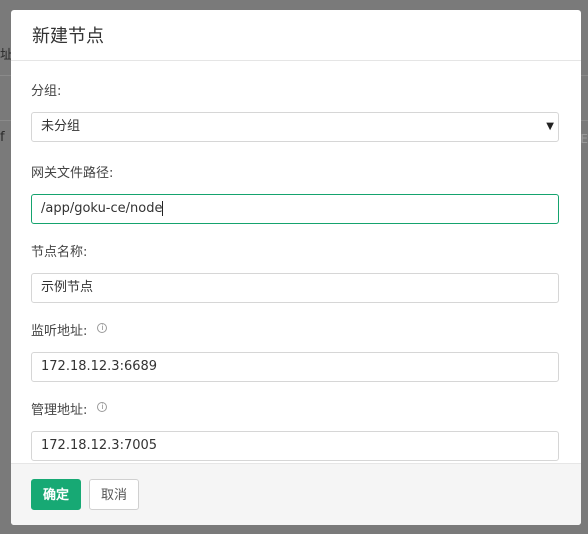 The height and width of the screenshot is (534, 588). Describe the element at coordinates (295, 411) in the screenshot. I see `admin-address-label: 管理地址: i` at that location.